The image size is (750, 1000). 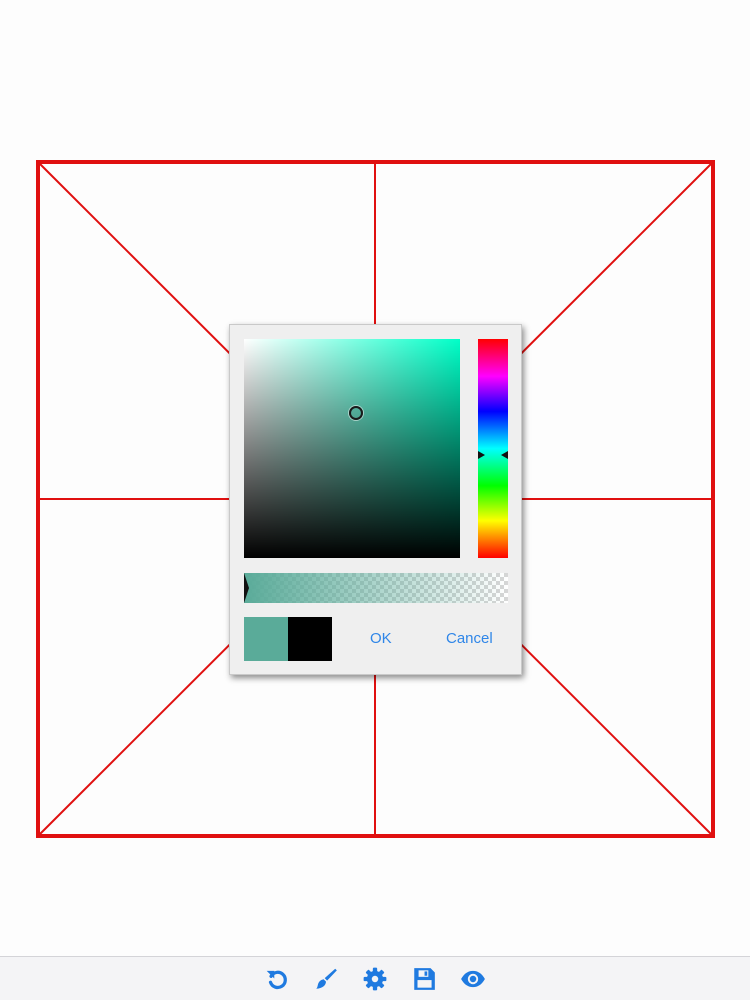 I want to click on gear-icon, so click(x=375, y=979).